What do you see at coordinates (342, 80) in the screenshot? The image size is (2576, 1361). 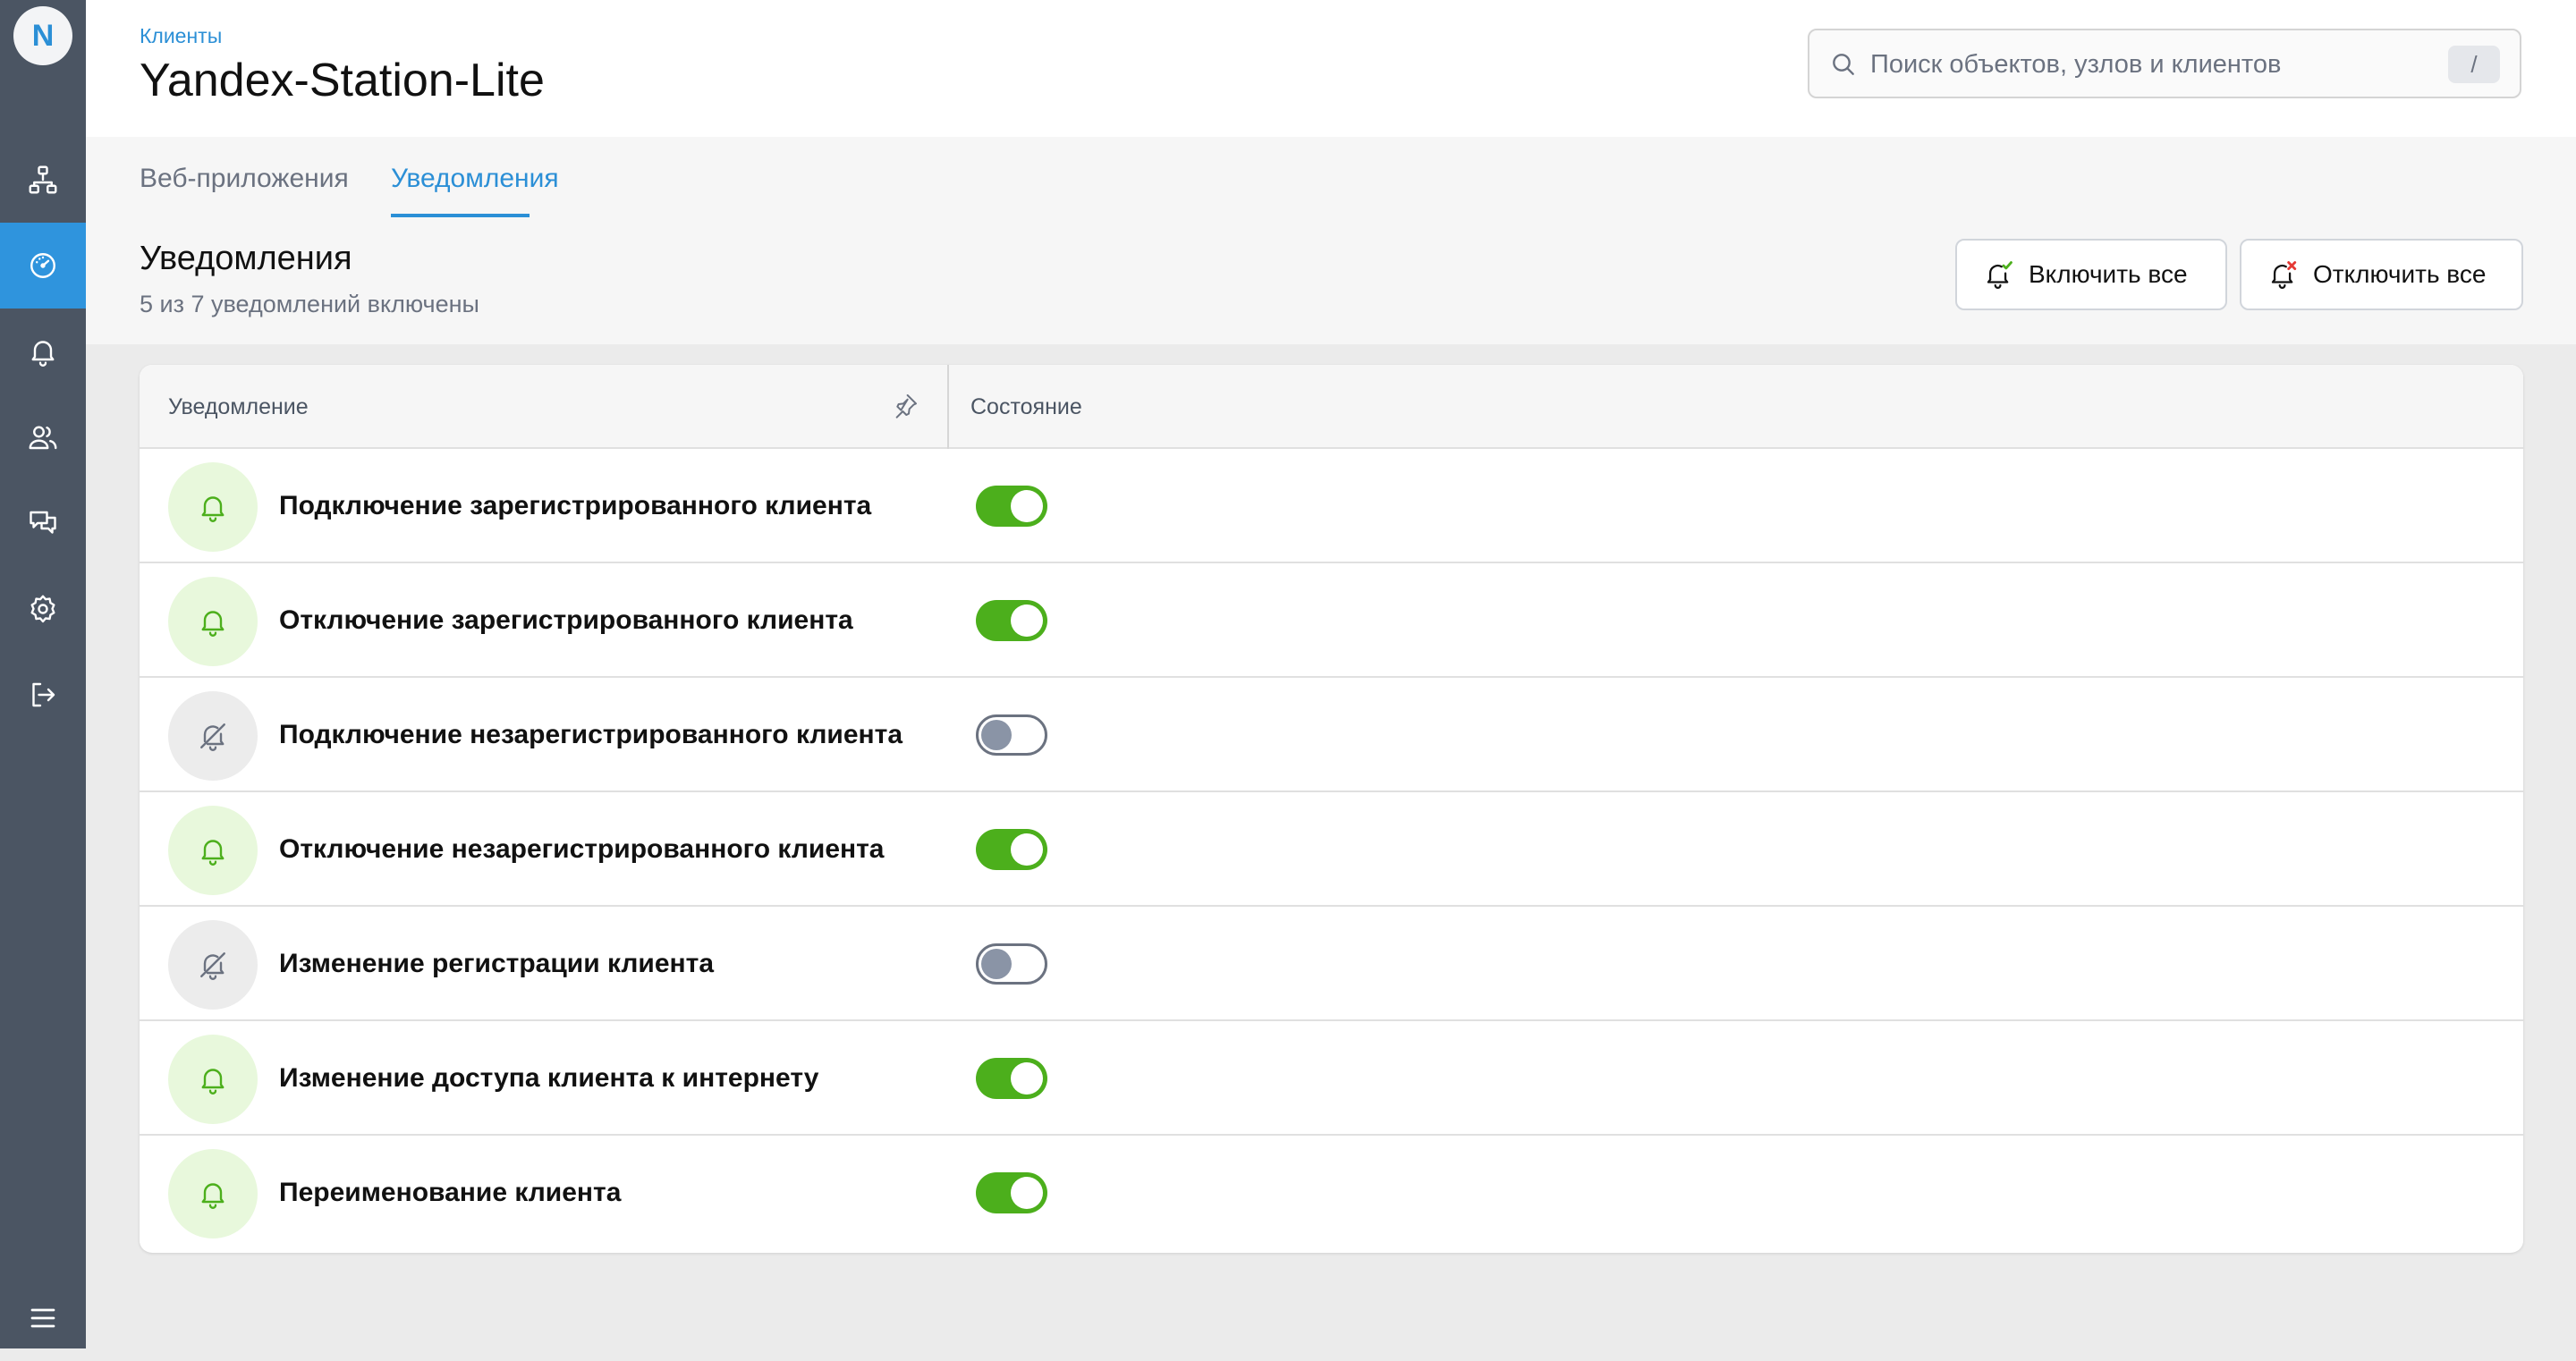 I see `page-title: Yandex-Station-Lite` at bounding box center [342, 80].